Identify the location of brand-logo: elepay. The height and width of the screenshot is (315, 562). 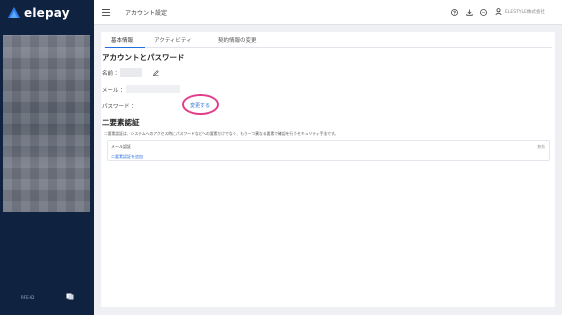
(39, 13).